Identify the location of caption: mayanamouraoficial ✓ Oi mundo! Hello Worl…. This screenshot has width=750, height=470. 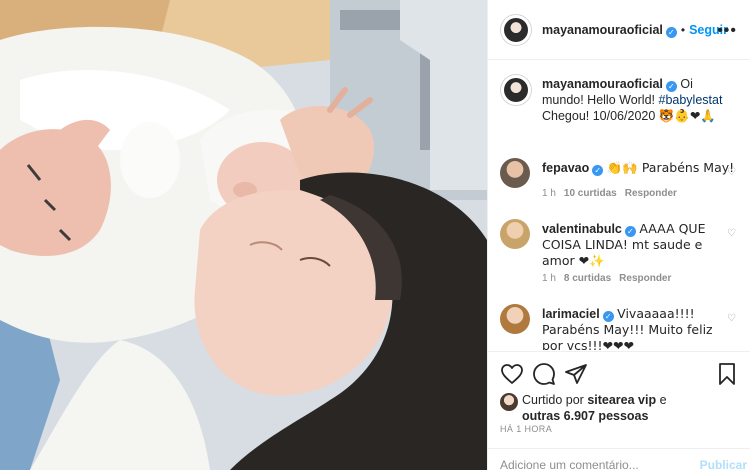
(620, 109).